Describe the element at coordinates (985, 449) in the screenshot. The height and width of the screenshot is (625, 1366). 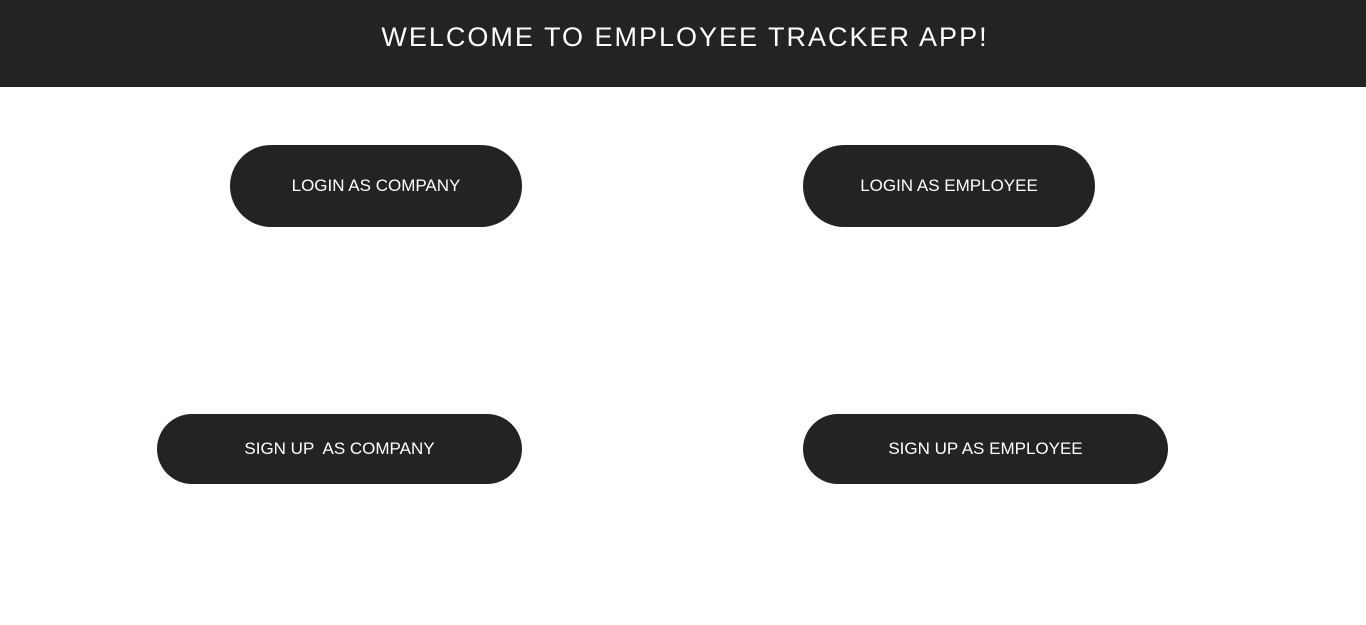
I see `sign-up-as-employee-button: SIGN UP AS EMPLOYEE` at that location.